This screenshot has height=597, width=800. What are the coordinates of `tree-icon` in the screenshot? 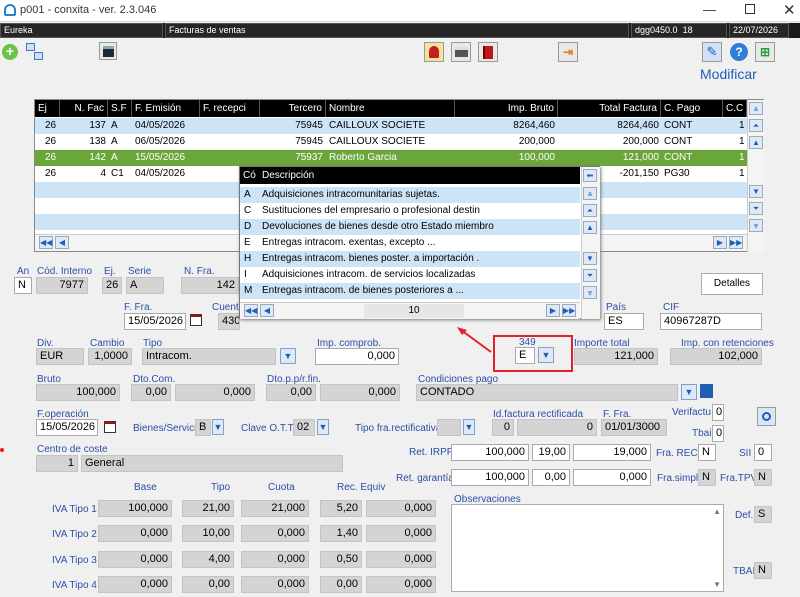 It's located at (35, 52).